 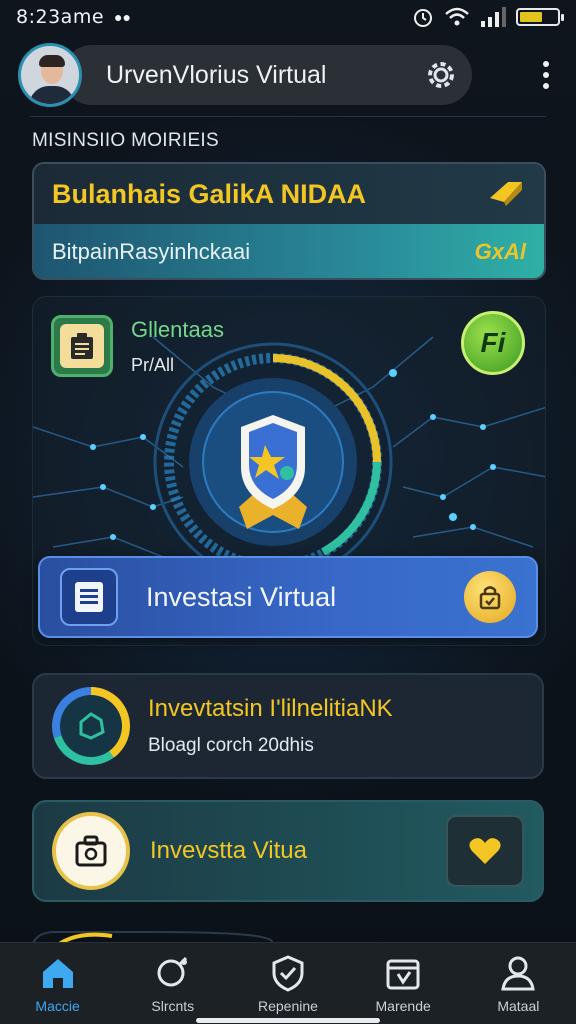 What do you see at coordinates (403, 974) in the screenshot?
I see `calendar-icon` at bounding box center [403, 974].